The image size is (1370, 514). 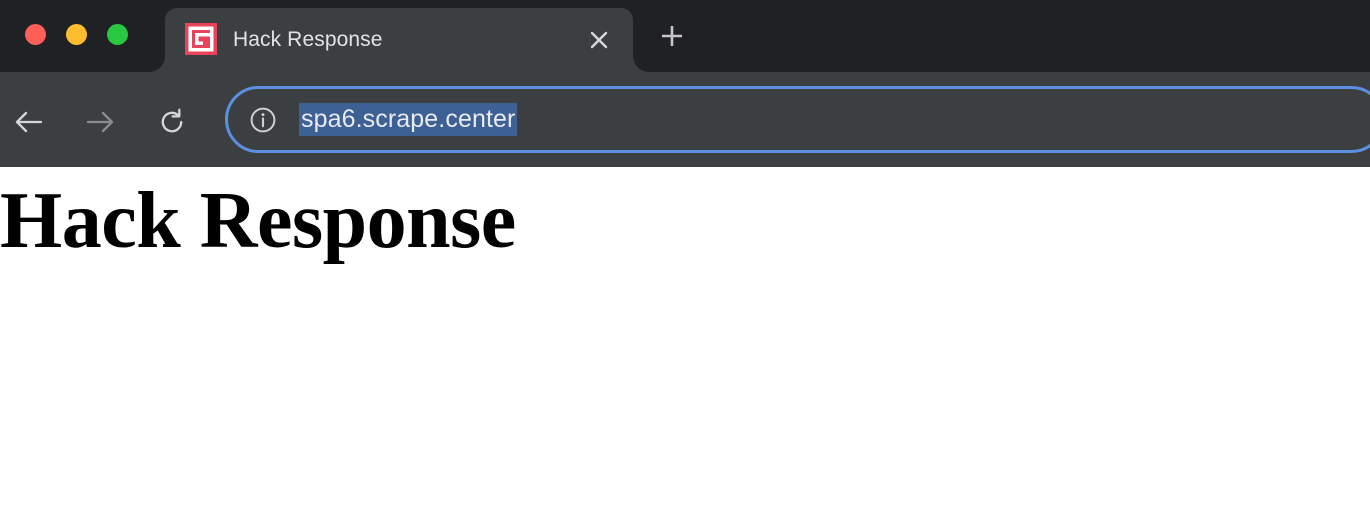 I want to click on window-zoom-button, so click(x=117, y=34).